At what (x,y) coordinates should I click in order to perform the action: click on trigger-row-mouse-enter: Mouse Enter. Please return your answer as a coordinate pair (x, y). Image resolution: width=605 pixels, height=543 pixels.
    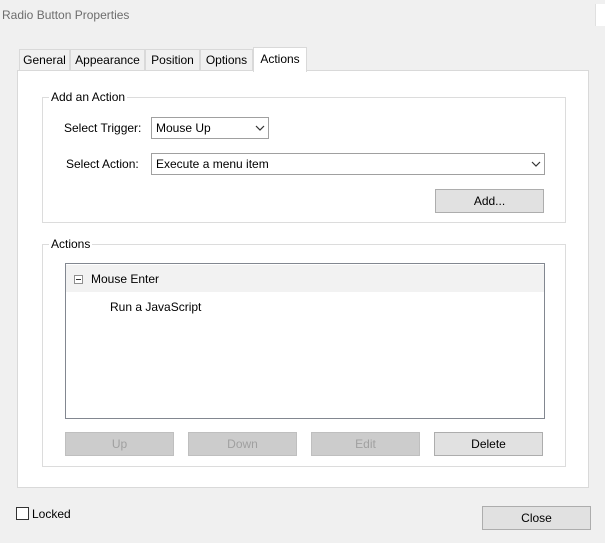
    Looking at the image, I should click on (305, 278).